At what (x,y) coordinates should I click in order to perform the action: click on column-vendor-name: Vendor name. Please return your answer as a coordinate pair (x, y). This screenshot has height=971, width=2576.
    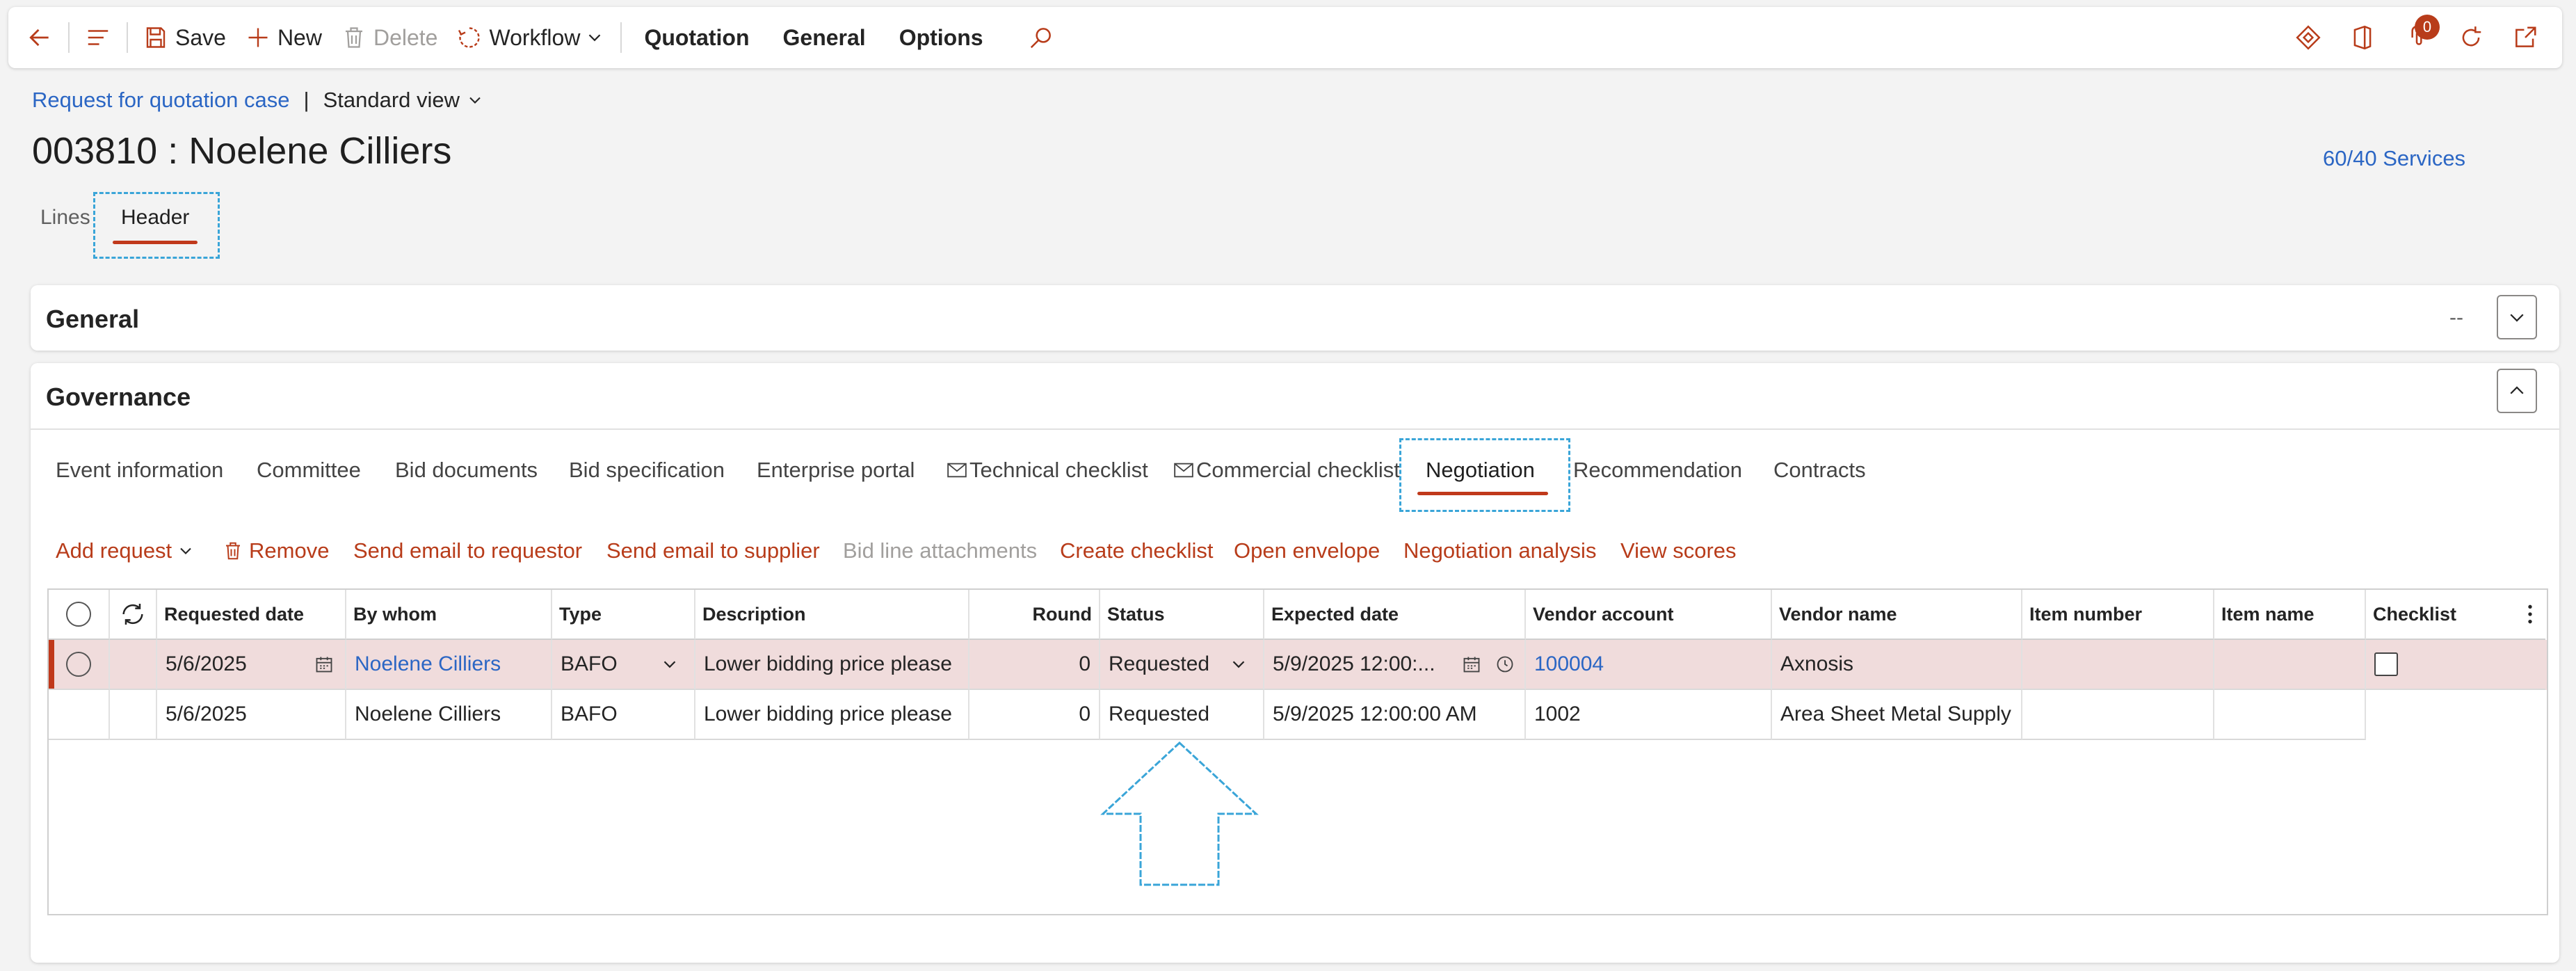
    Looking at the image, I should click on (1897, 615).